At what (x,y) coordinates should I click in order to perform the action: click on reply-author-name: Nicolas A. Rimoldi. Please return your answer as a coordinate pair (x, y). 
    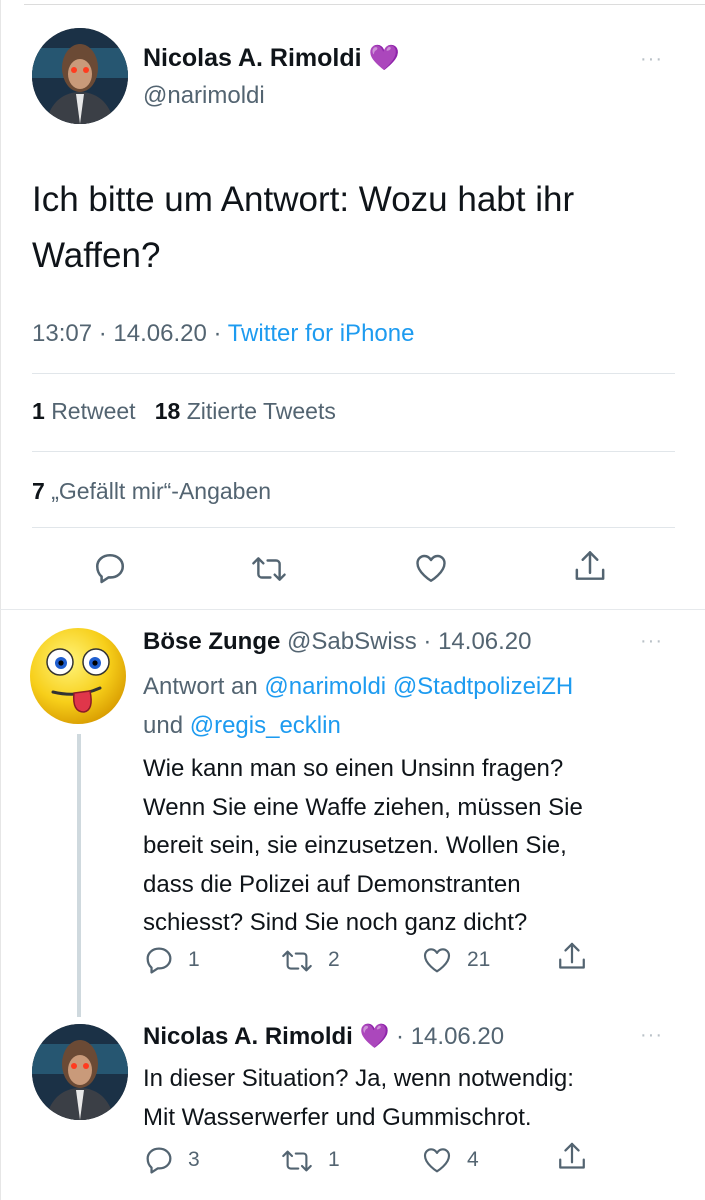
    Looking at the image, I should click on (248, 1036).